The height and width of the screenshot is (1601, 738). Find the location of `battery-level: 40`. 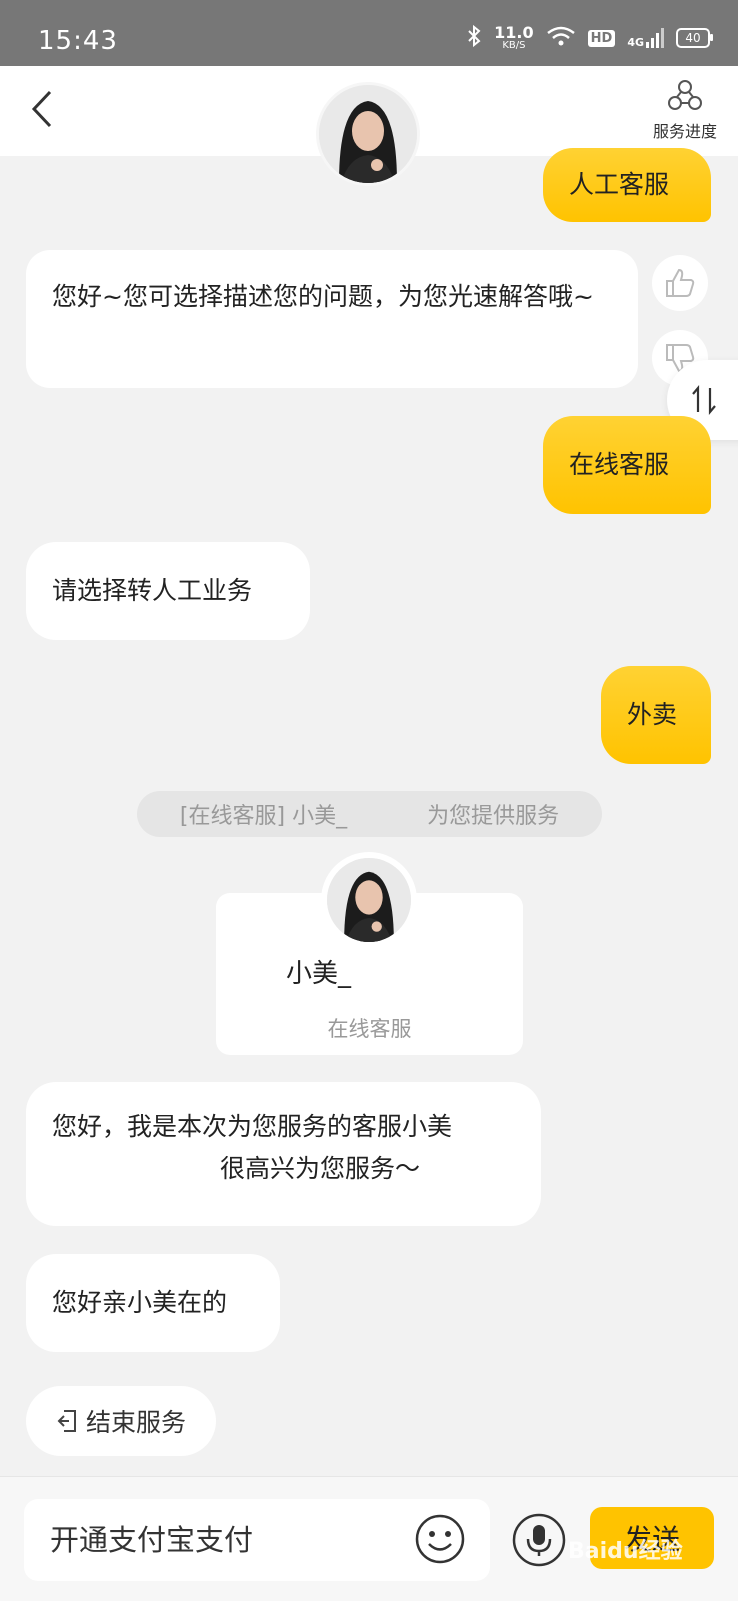

battery-level: 40 is located at coordinates (693, 38).